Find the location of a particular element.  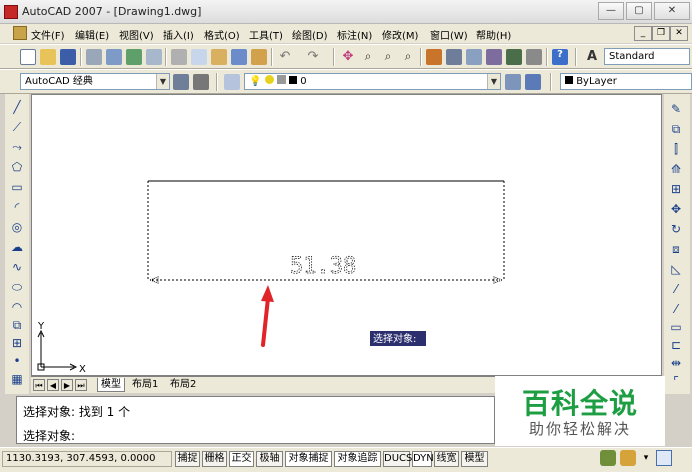

menu-window: 窗口(W) is located at coordinates (449, 34).